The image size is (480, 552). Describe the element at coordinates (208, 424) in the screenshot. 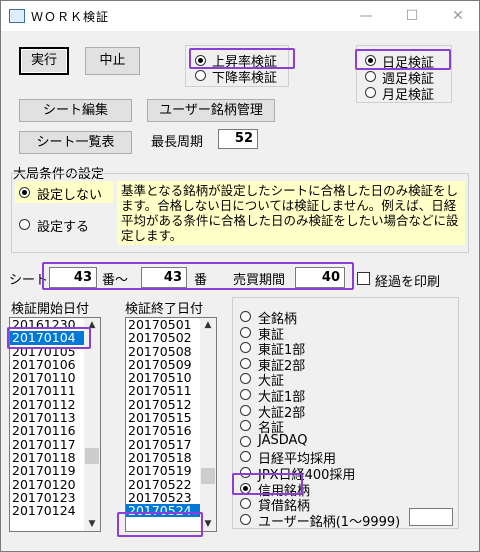

I see `end-date-scrollbar: ▲ ▼` at that location.